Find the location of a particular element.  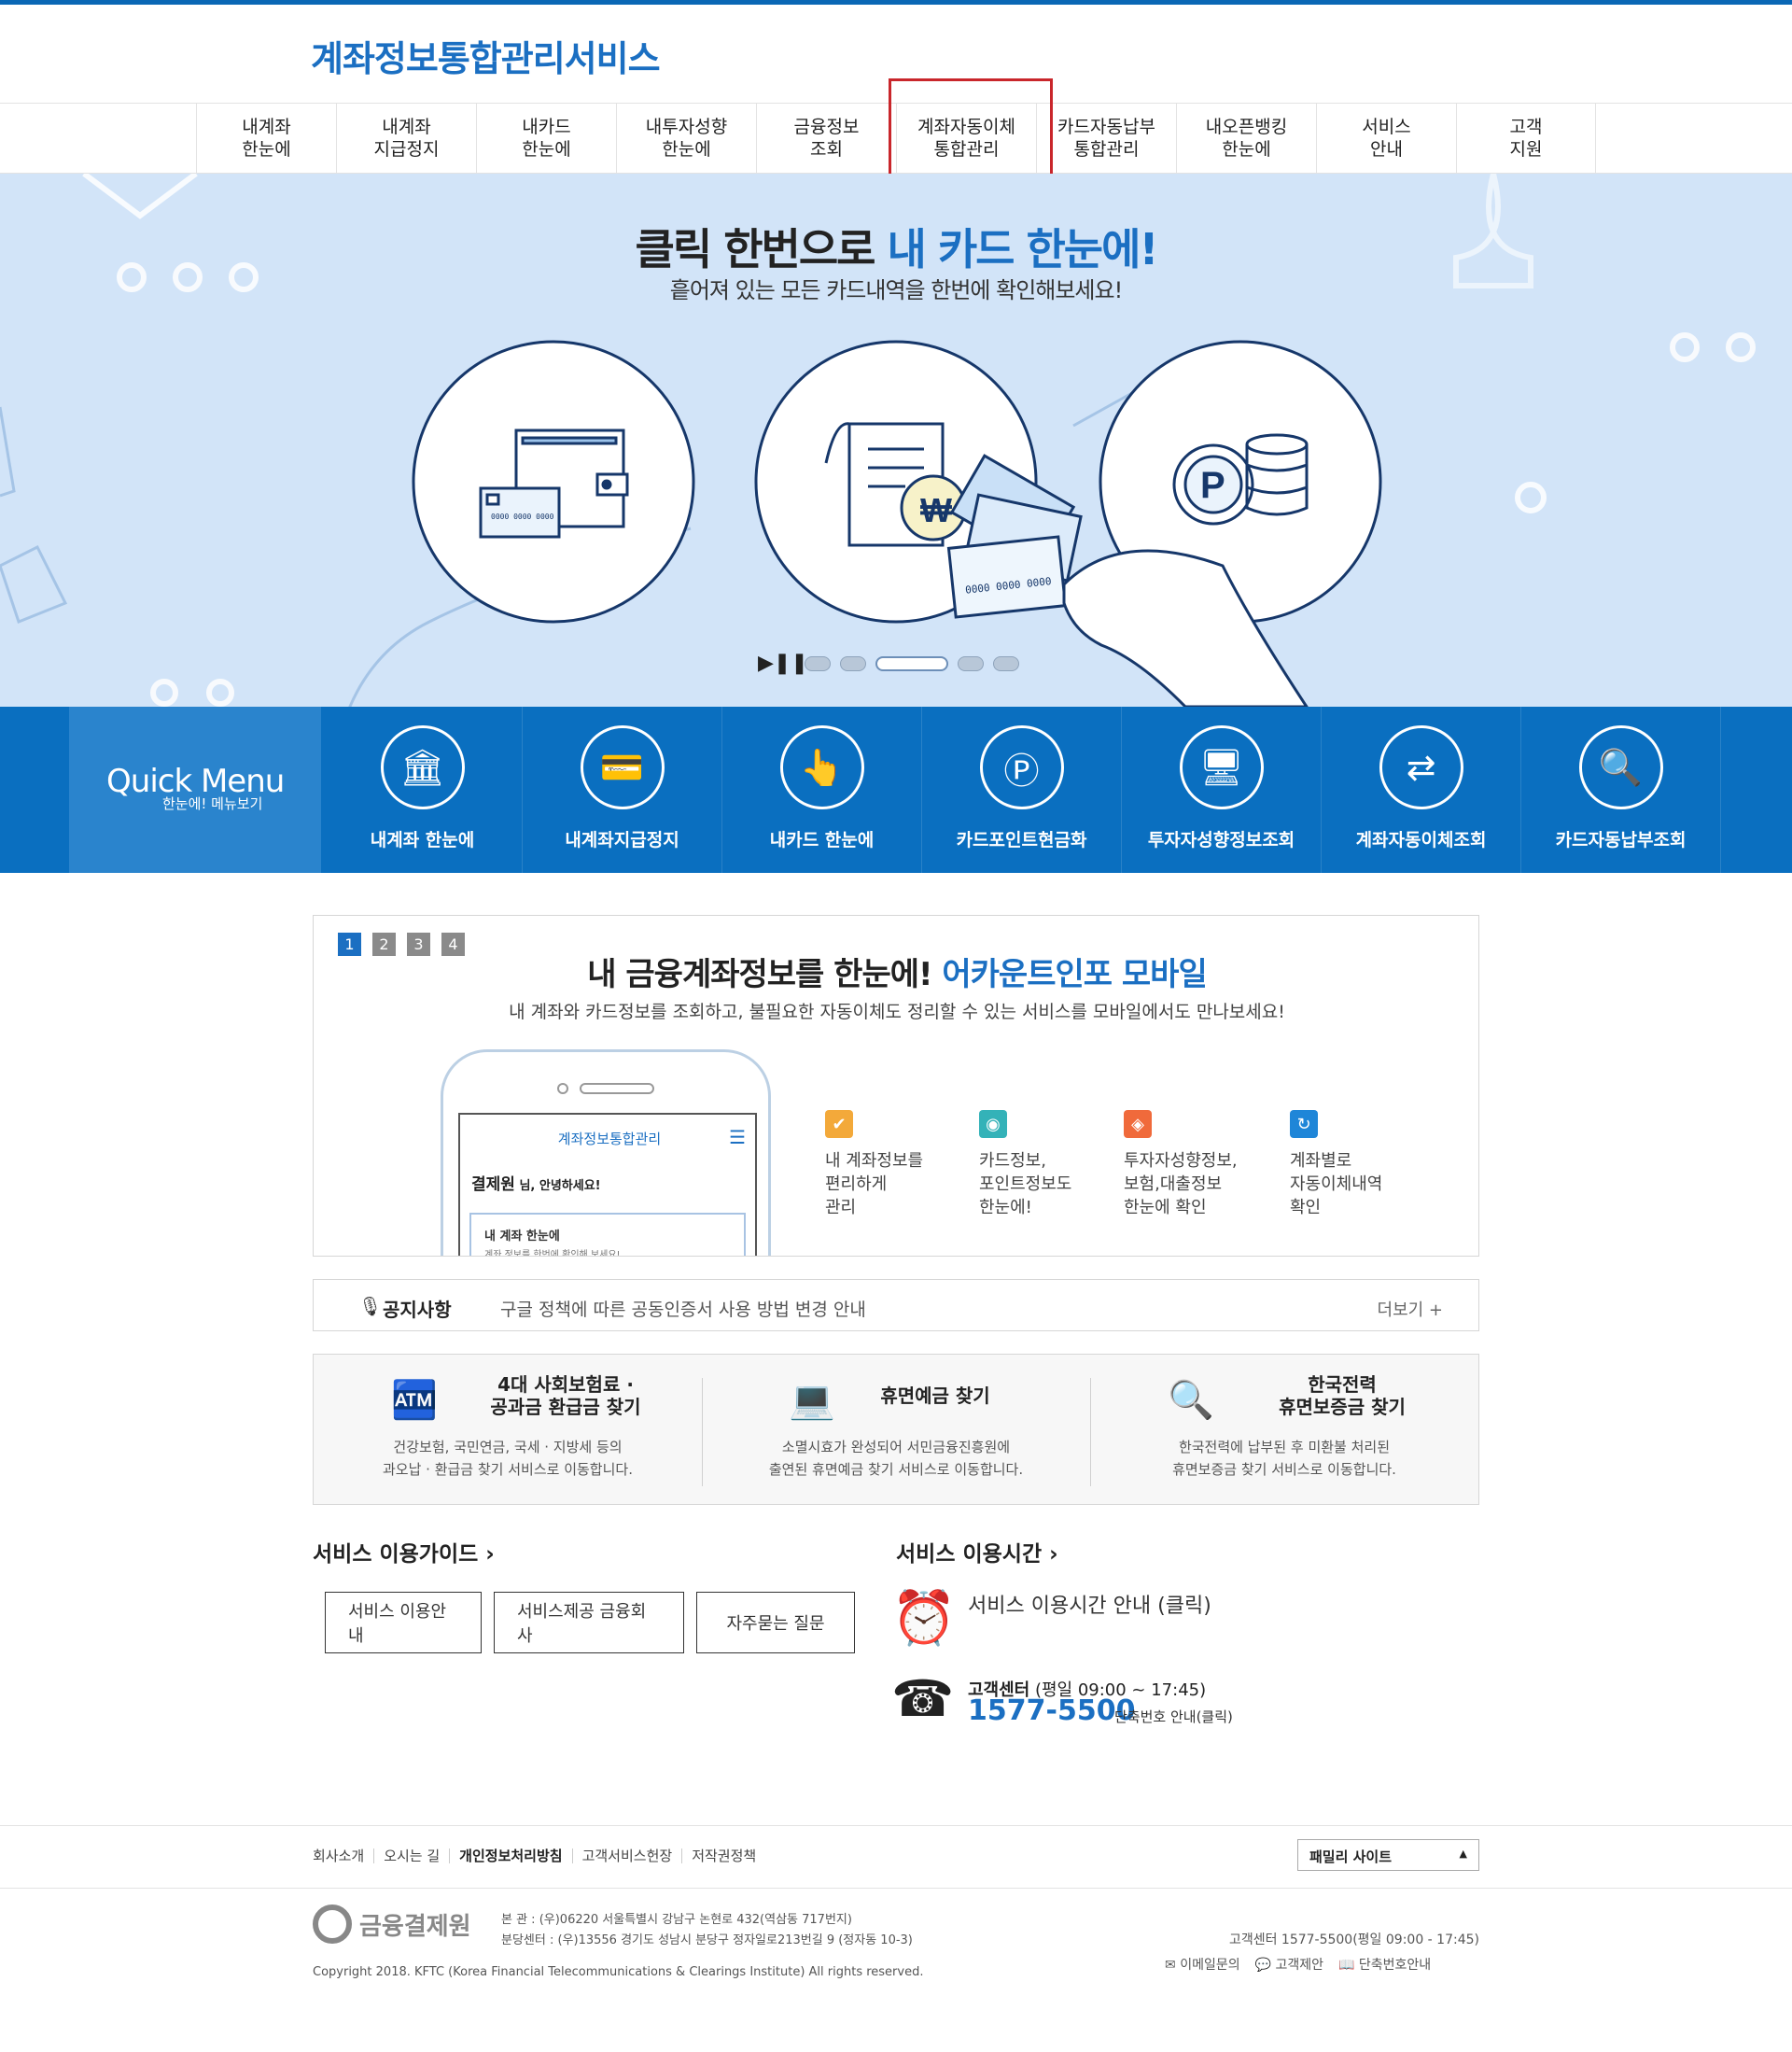

nav-item: 내계좌 한눈에 is located at coordinates (266, 139).